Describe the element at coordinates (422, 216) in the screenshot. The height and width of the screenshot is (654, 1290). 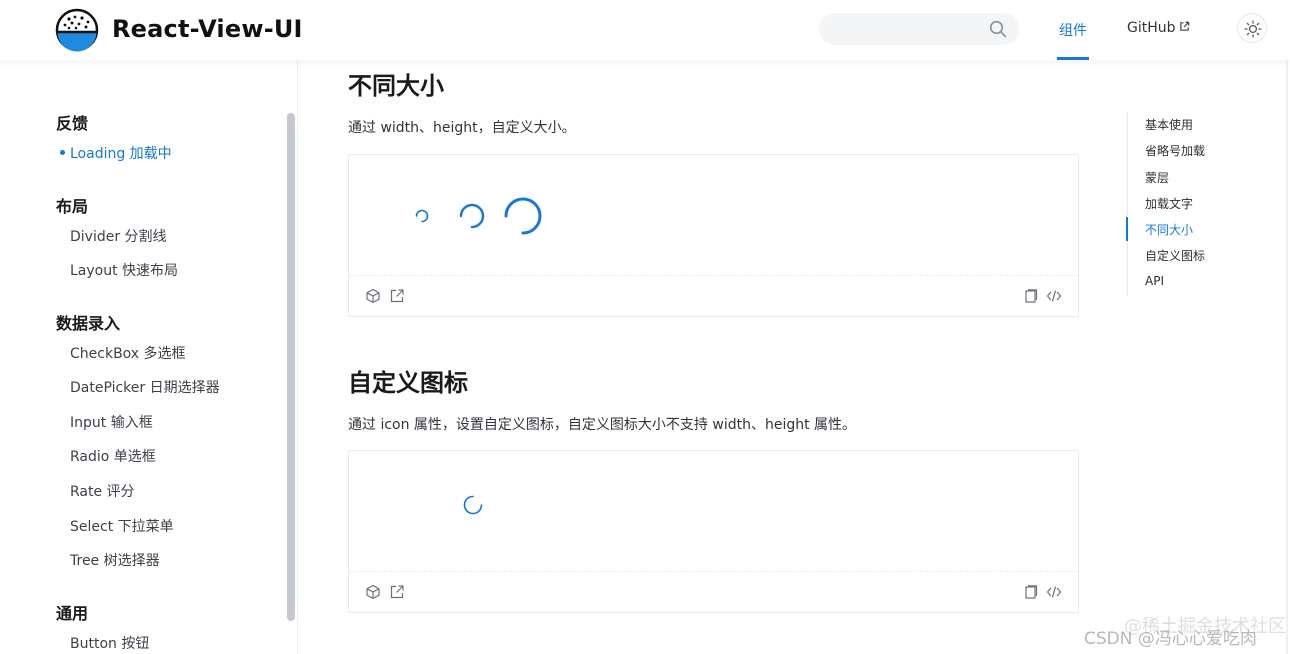
I see `loading-spinner-small-icon` at that location.